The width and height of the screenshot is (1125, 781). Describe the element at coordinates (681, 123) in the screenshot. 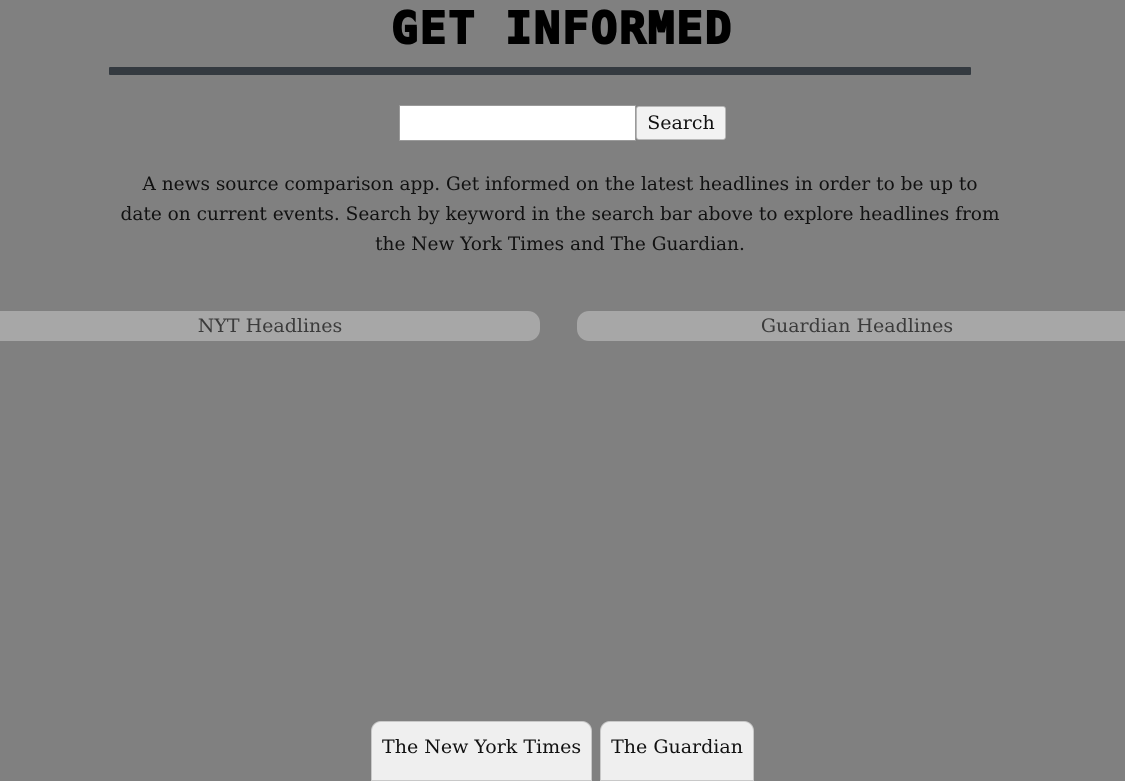

I see `search-button: Search` at that location.